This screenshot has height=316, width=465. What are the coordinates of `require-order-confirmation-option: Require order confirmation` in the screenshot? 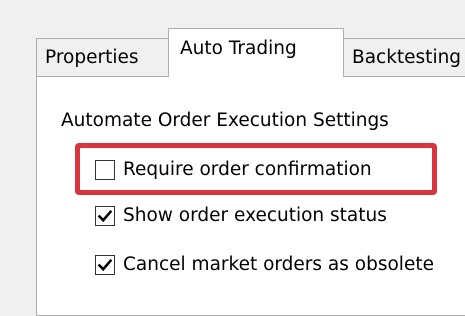 It's located at (233, 170).